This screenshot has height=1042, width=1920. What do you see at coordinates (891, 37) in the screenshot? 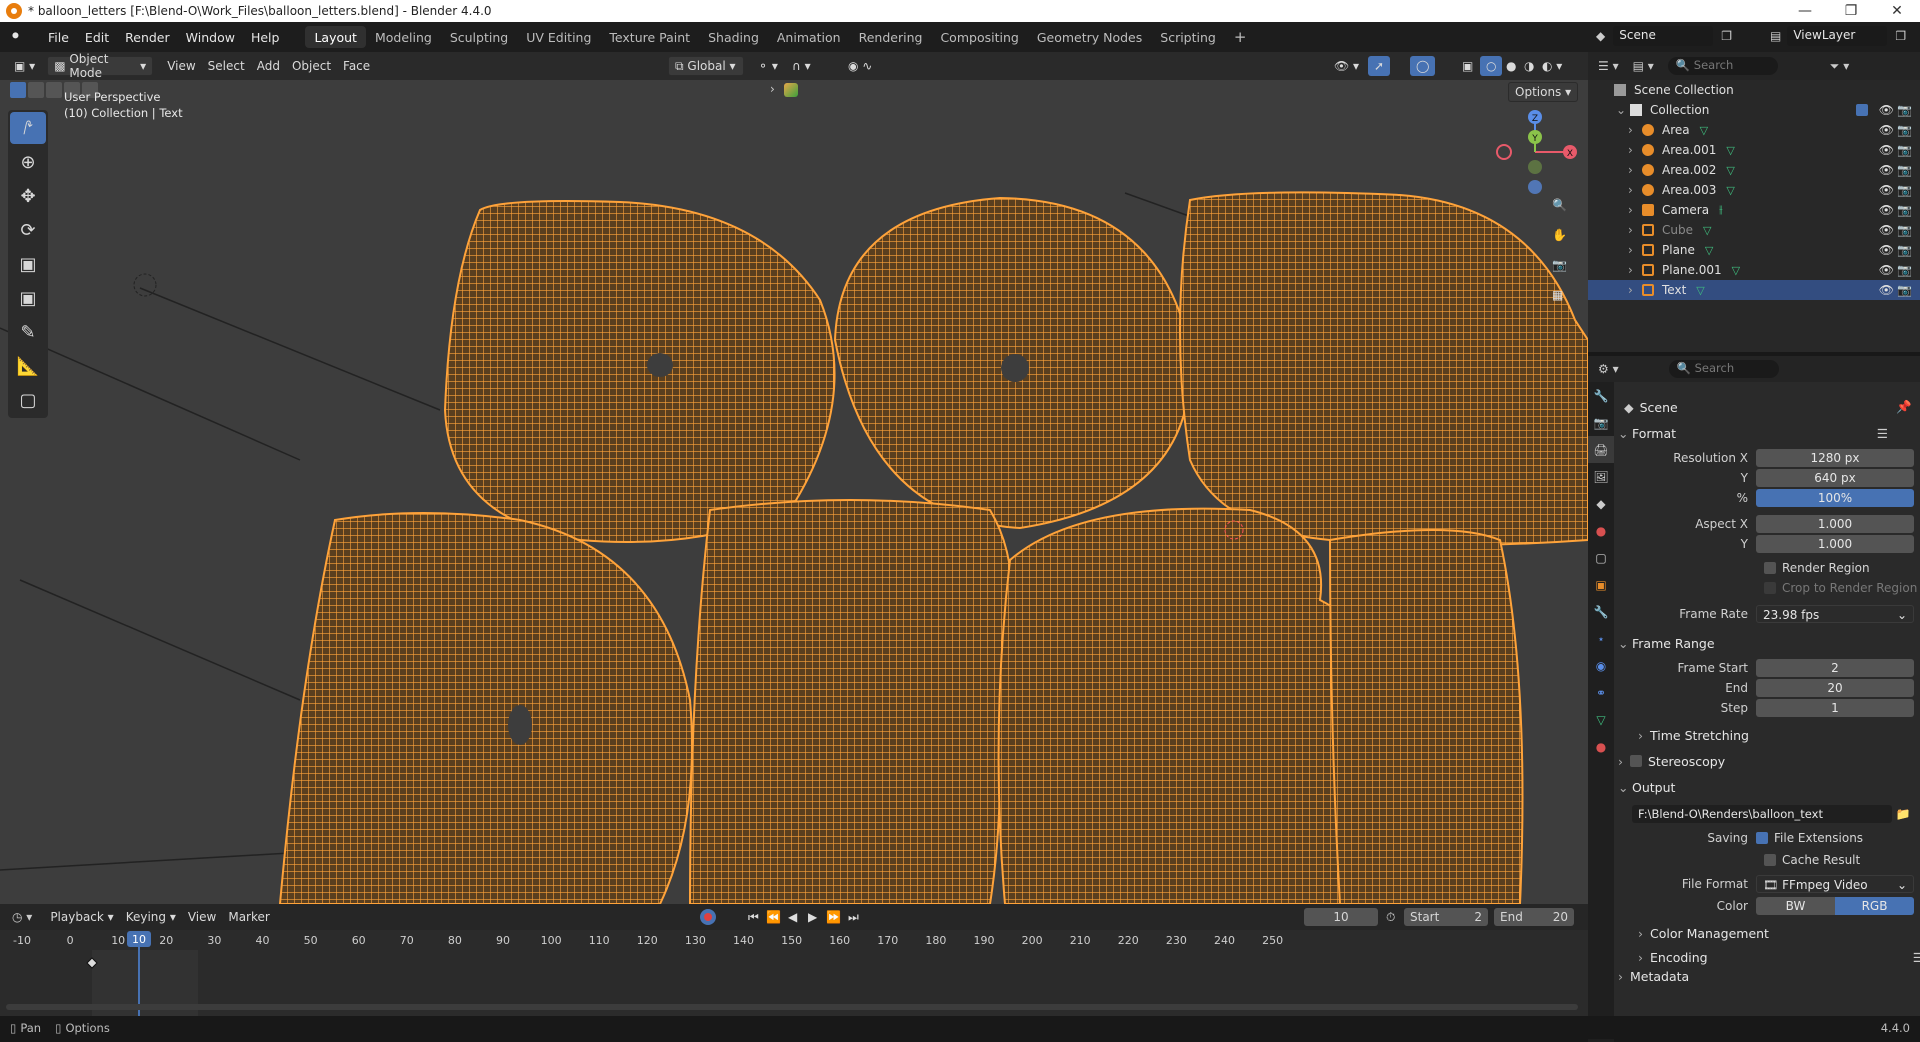
I see `tab-rendering: Rendering` at bounding box center [891, 37].